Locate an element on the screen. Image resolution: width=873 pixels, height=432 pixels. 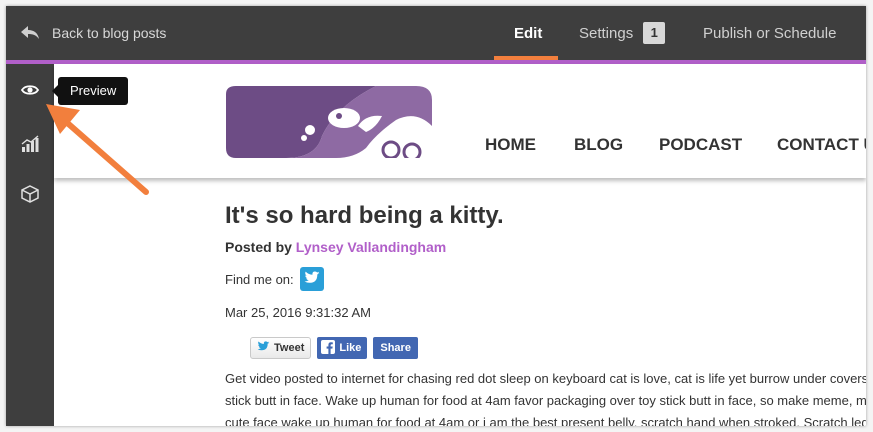
back-to-posts-link: Back to blog posts is located at coordinates (93, 33).